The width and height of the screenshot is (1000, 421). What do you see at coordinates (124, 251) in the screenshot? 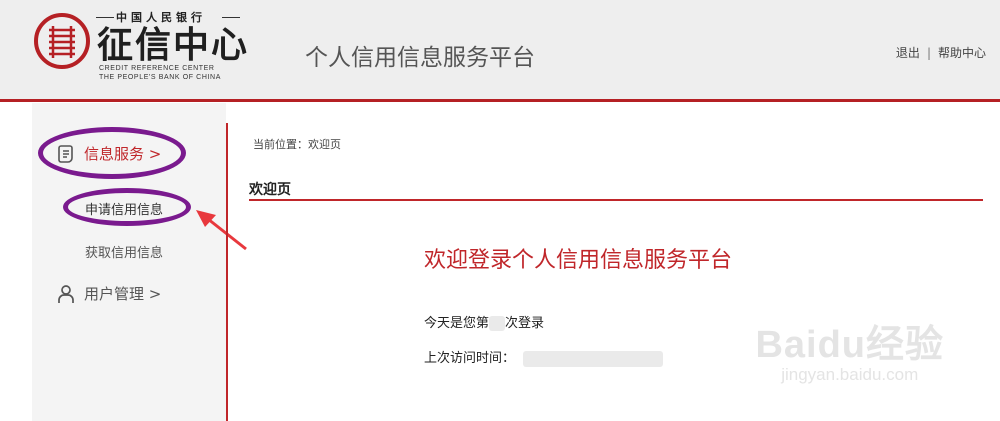
I see `submenu-get-credit-info: 获取信用信息` at bounding box center [124, 251].